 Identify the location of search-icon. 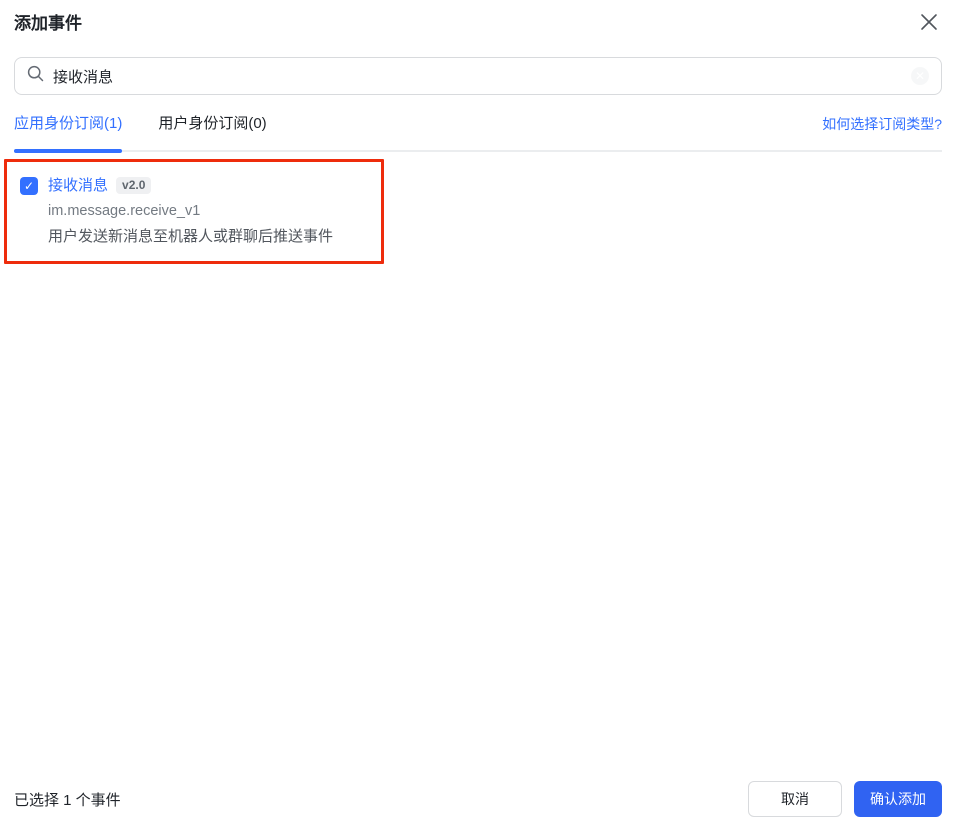
(35, 76).